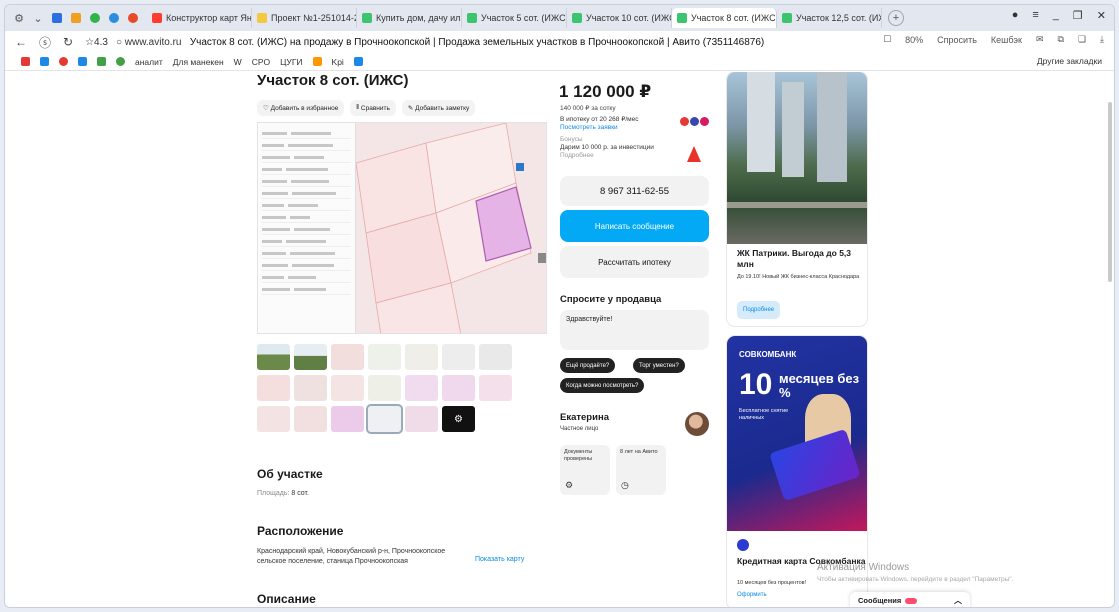 The width and height of the screenshot is (1119, 612). What do you see at coordinates (304, 18) in the screenshot?
I see `tab-project: Проект №1-251014-2295` at bounding box center [304, 18].